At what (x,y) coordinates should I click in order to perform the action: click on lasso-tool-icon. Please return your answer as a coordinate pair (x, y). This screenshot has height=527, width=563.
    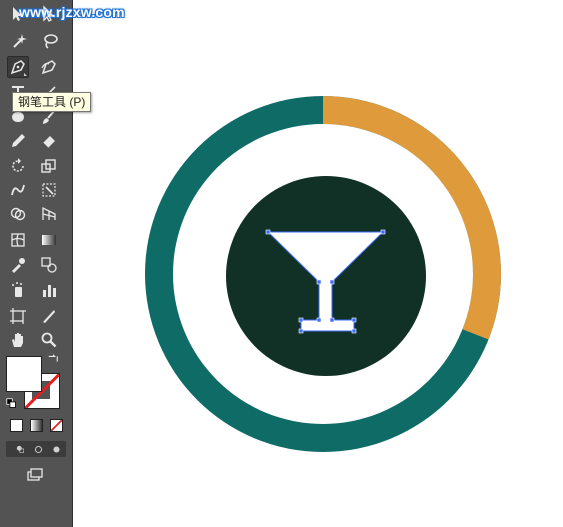
    Looking at the image, I should click on (50, 41).